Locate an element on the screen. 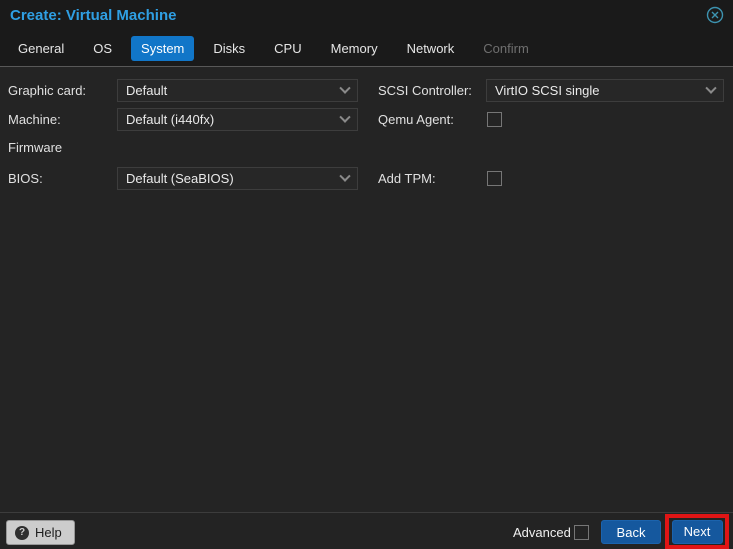 This screenshot has width=733, height=549. question-mark-icon: ? is located at coordinates (22, 532).